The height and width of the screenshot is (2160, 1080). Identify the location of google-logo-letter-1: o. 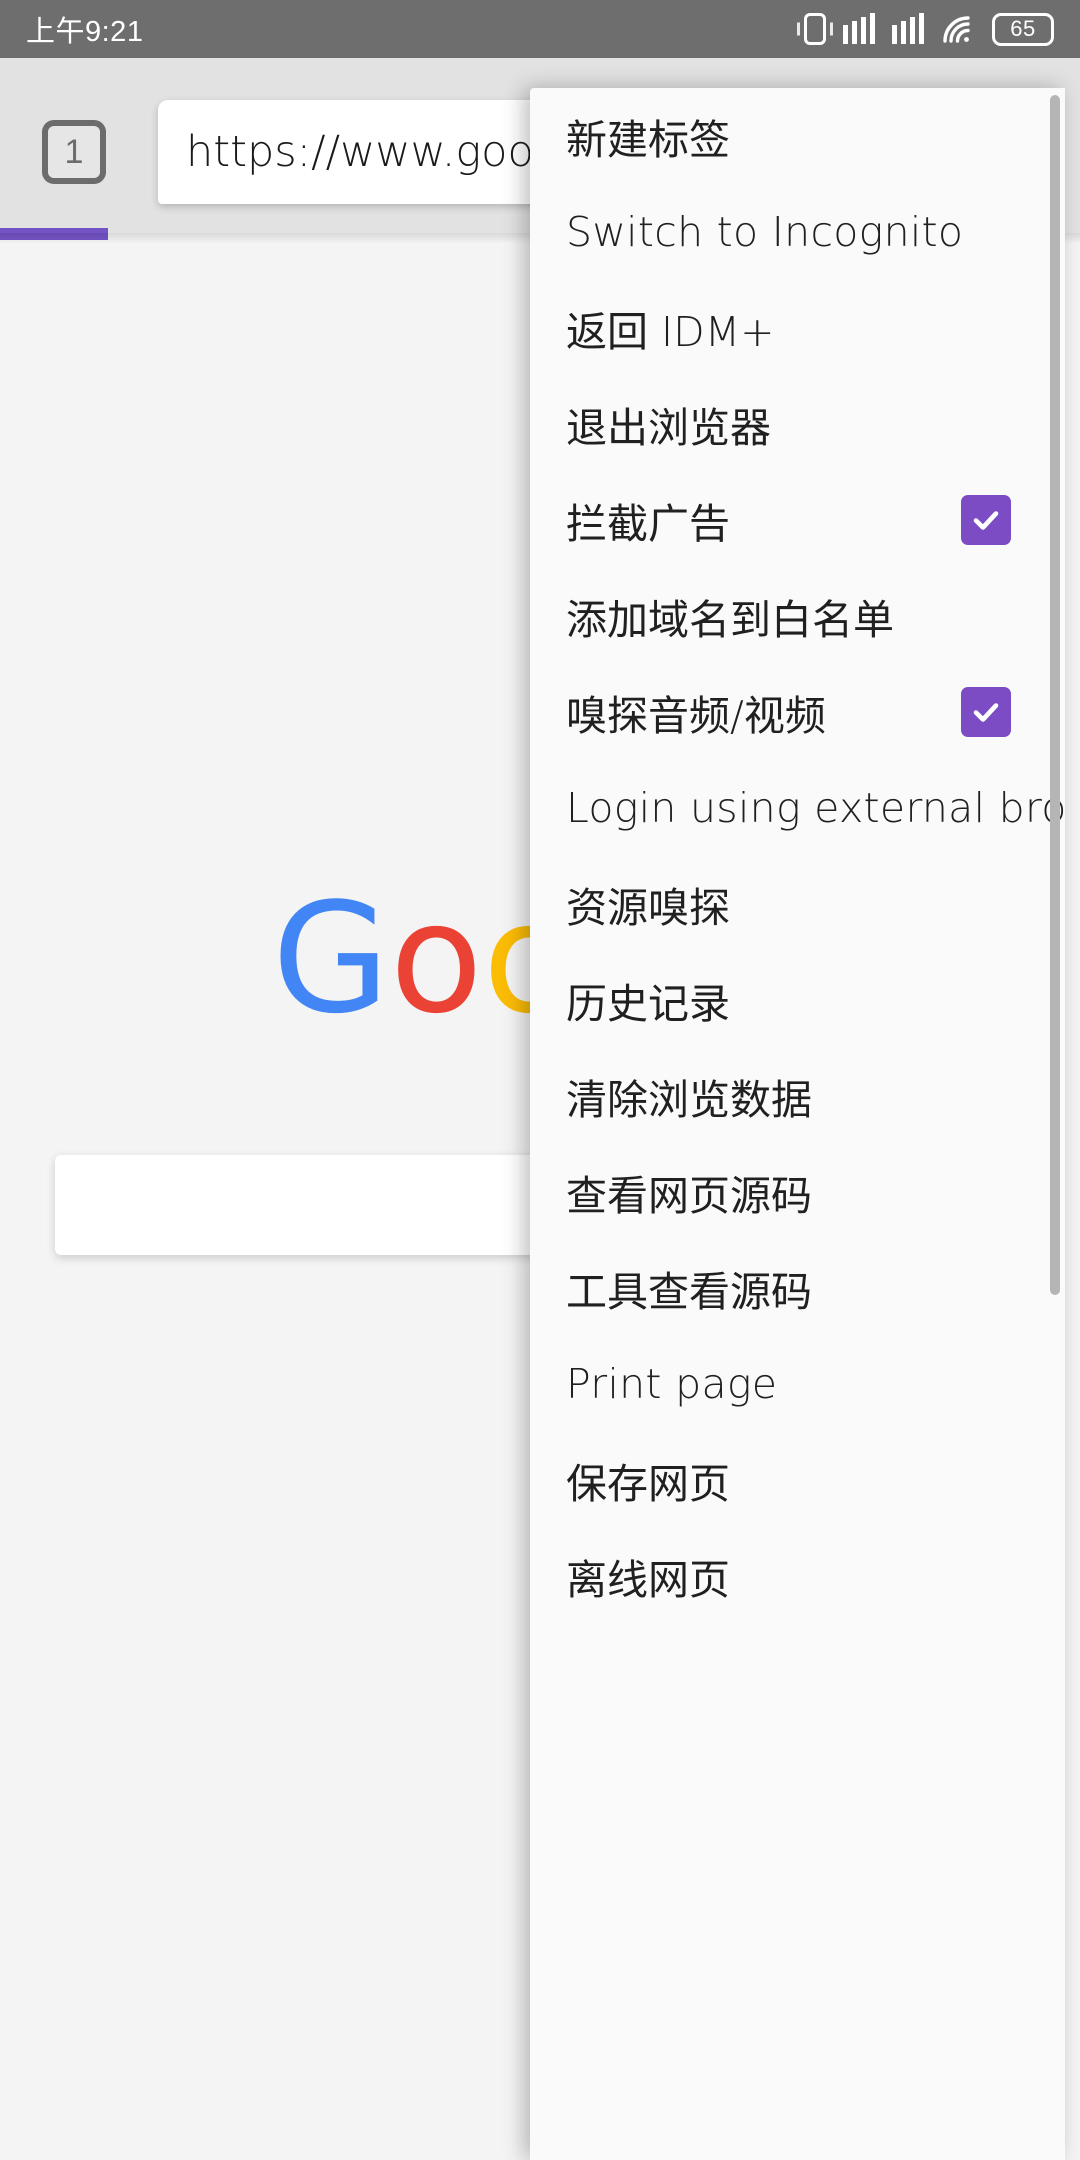
(436, 958).